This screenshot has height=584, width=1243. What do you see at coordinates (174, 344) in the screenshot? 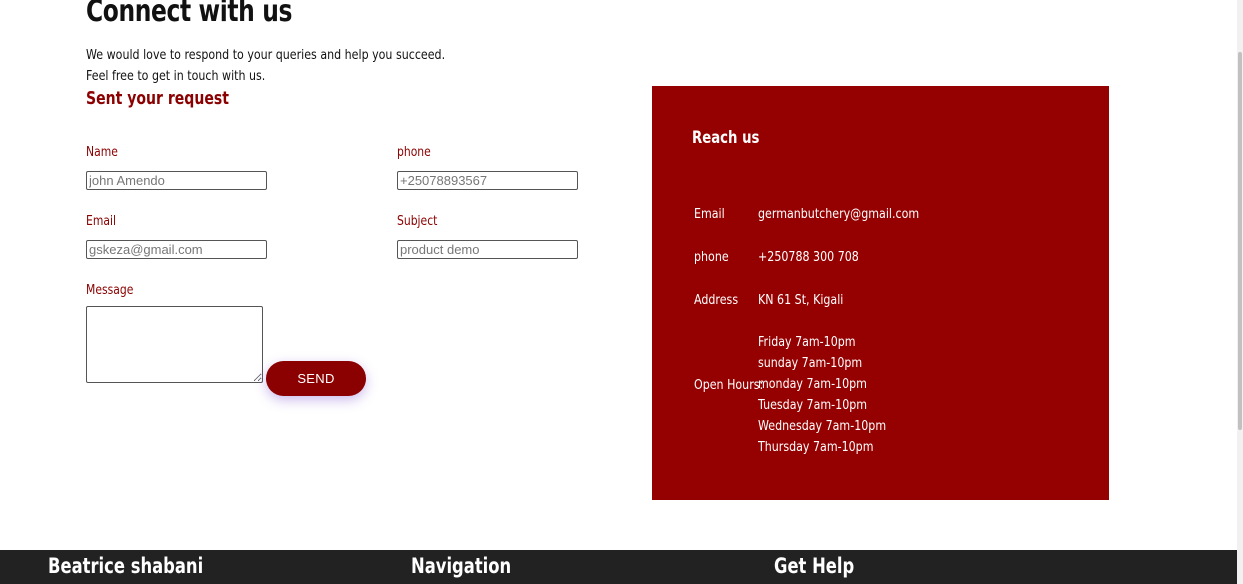
I see `message-textarea` at bounding box center [174, 344].